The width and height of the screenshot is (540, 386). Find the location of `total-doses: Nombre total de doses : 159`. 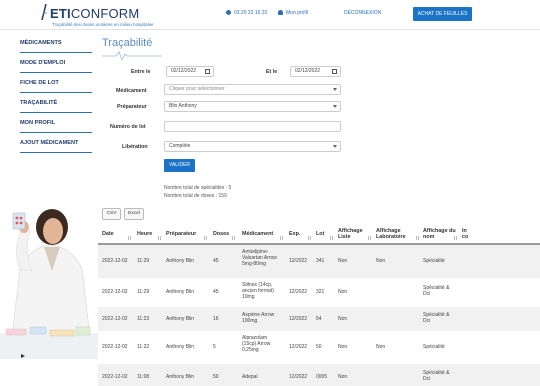

total-doses: Nombre total de doses : 159 is located at coordinates (195, 196).